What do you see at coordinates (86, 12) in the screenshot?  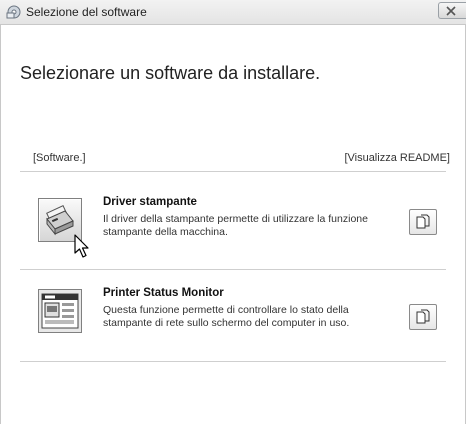 I see `window-title: Selezione del software` at bounding box center [86, 12].